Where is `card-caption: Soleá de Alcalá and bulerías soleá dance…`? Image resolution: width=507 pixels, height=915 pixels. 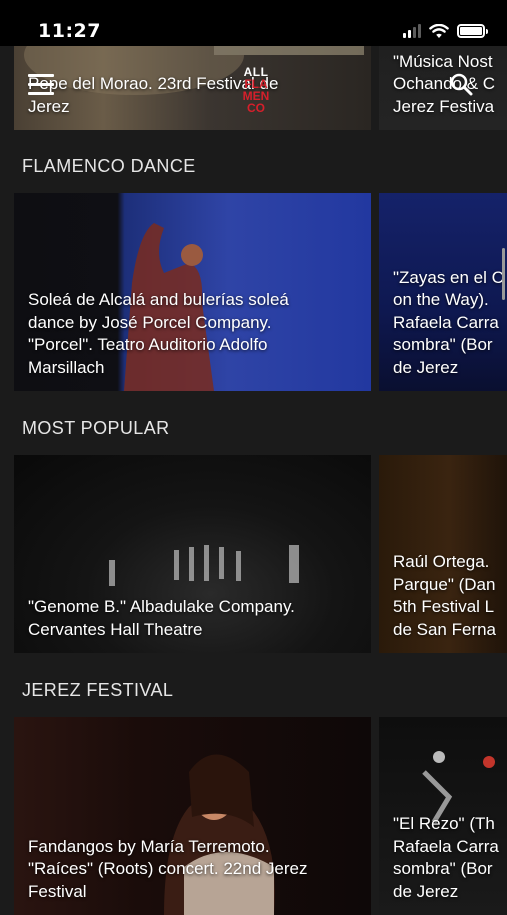 card-caption: Soleá de Alcalá and bulerías soleá dance… is located at coordinates (158, 333).